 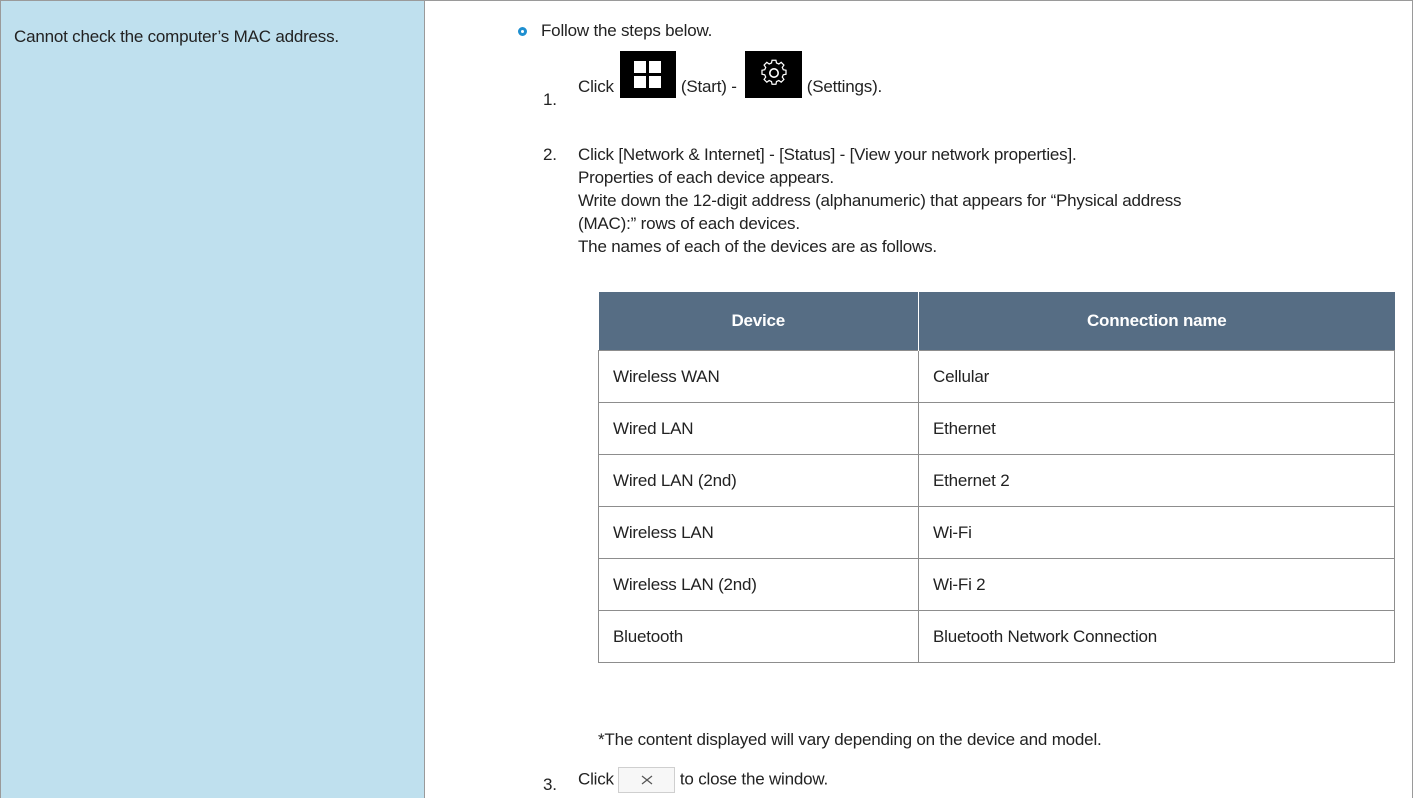 I want to click on connection-cell: Ethernet 2, so click(x=1156, y=480).